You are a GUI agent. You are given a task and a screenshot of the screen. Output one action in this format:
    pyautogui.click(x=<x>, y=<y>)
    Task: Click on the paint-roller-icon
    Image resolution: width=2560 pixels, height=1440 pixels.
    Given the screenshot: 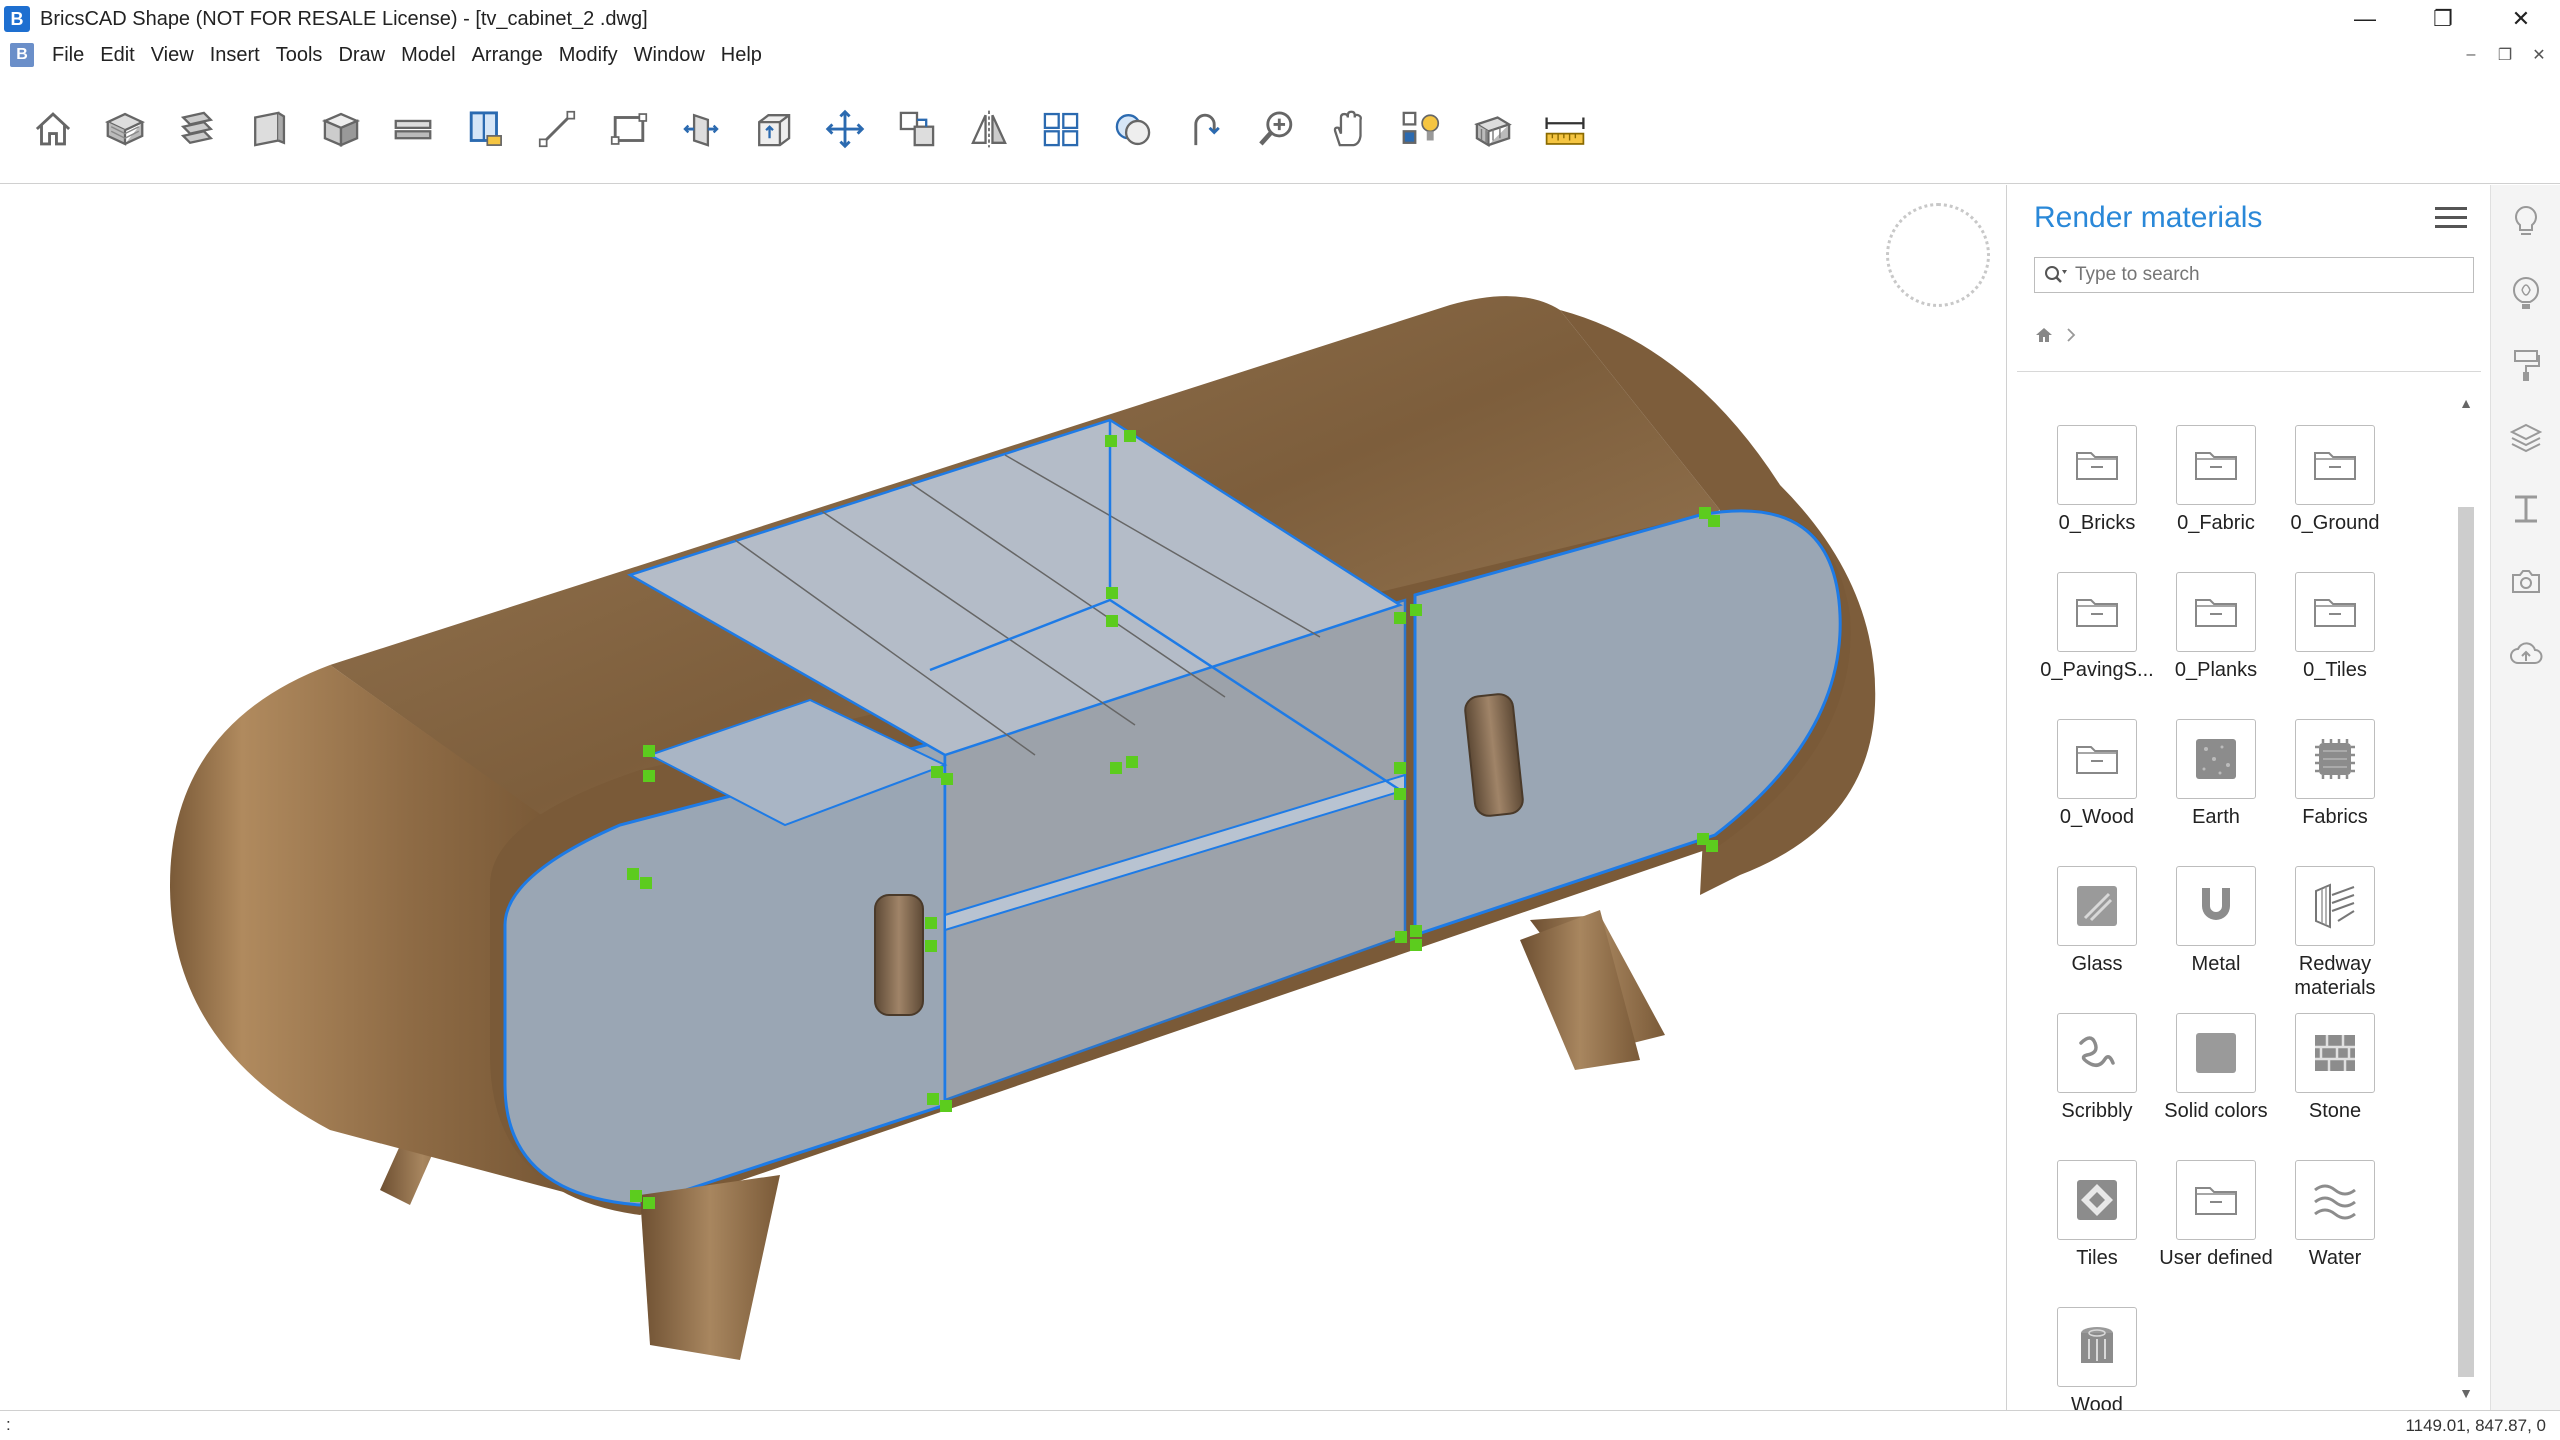 What is the action you would take?
    pyautogui.click(x=2526, y=365)
    